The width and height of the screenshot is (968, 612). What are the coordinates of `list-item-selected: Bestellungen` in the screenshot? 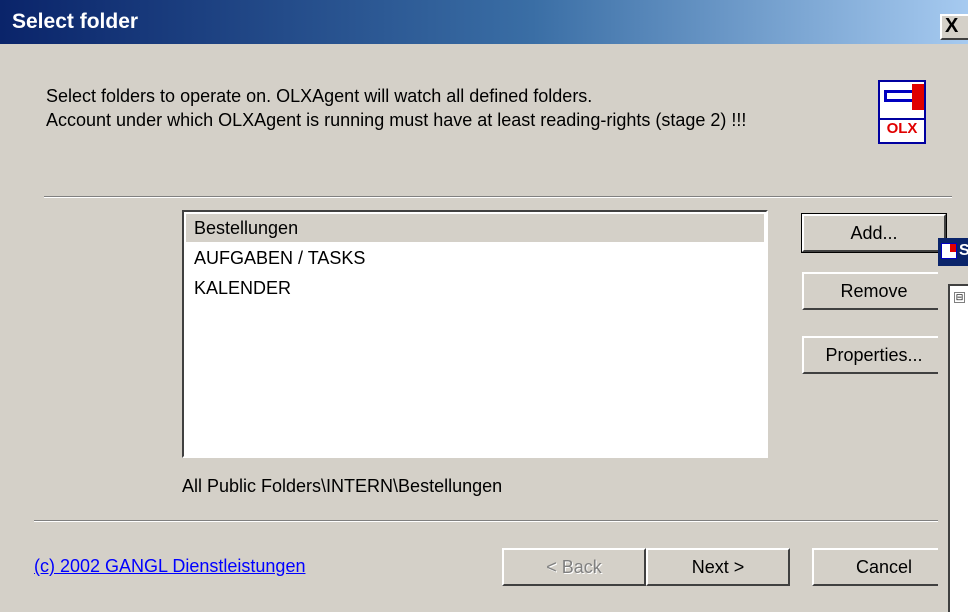 It's located at (475, 228).